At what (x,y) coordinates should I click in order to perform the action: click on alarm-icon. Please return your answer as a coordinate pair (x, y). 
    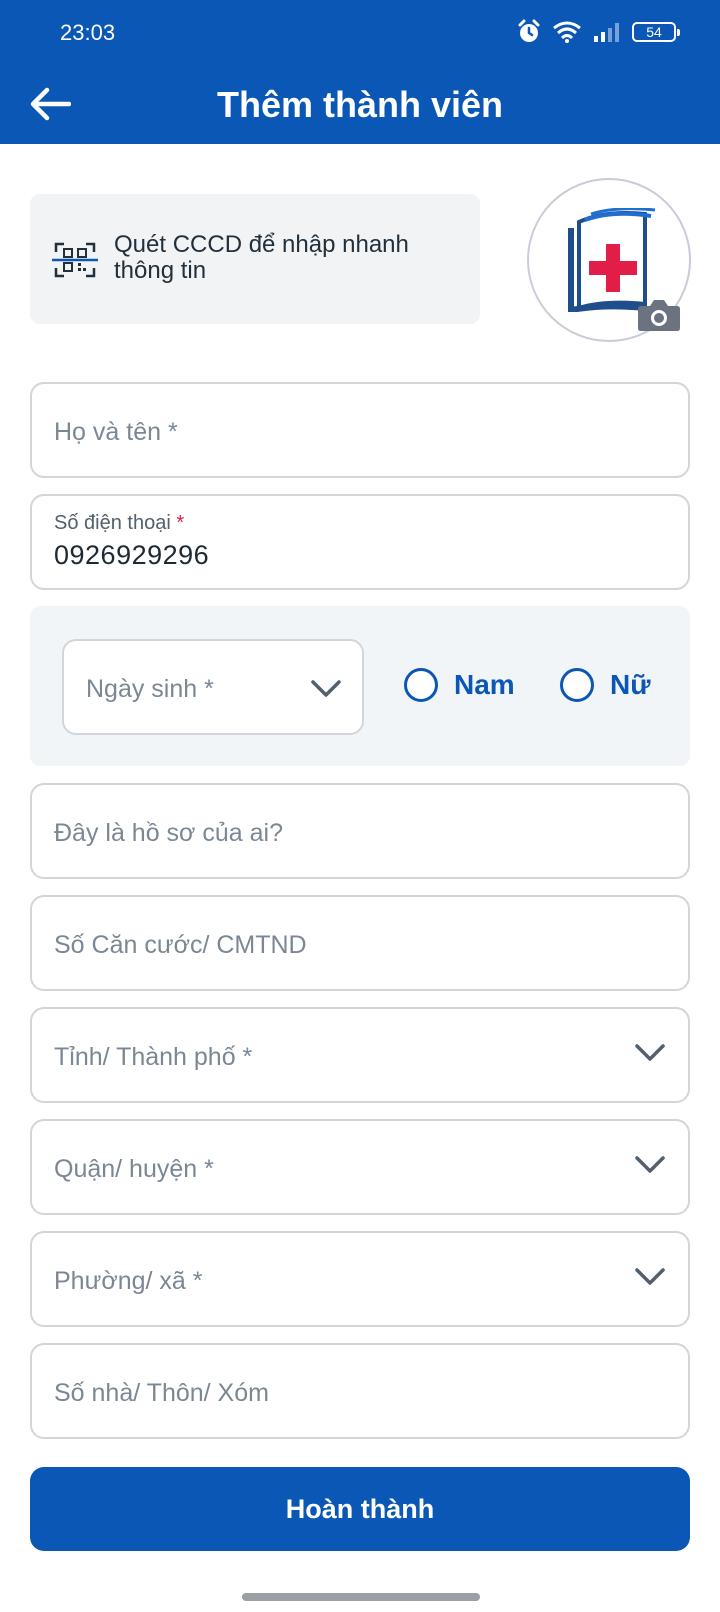
    Looking at the image, I should click on (529, 30).